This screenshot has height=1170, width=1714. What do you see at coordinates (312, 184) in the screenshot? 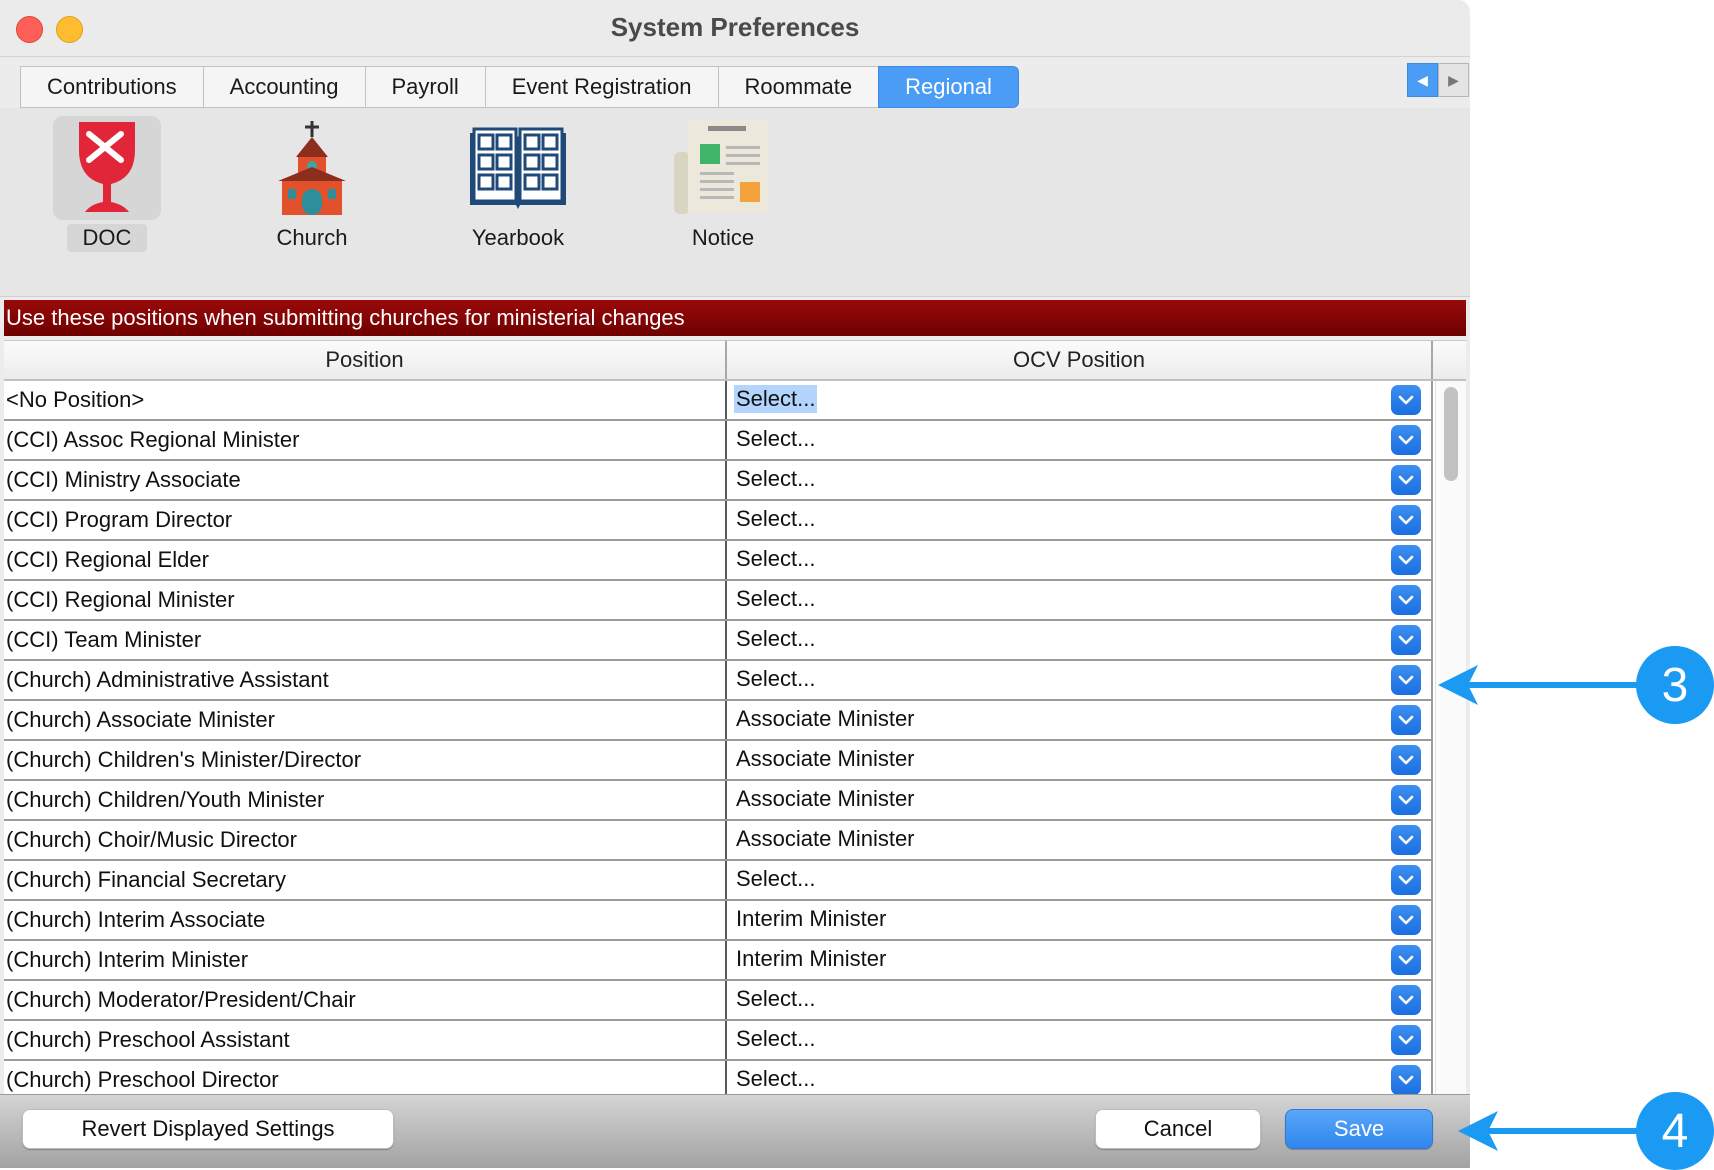
I see `section-church: Church` at bounding box center [312, 184].